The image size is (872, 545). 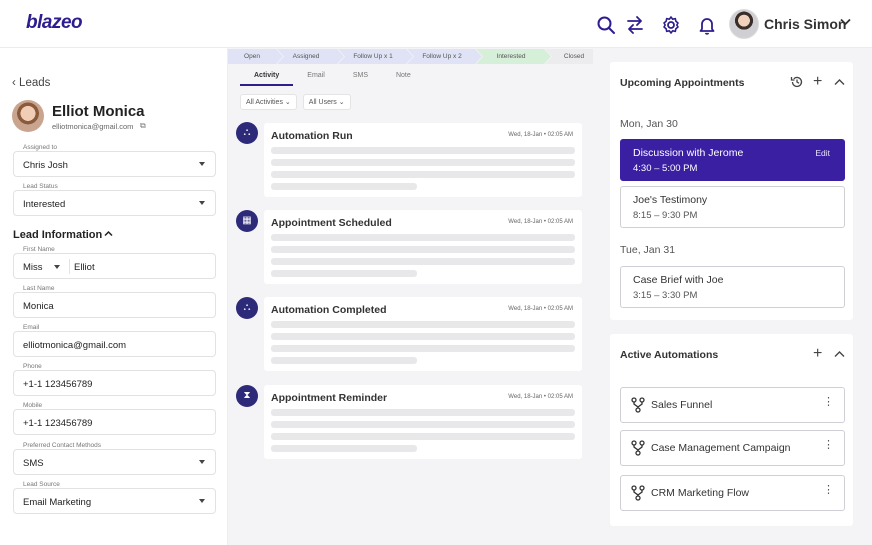 I want to click on blazeo-logo: blazeo, so click(x=54, y=23).